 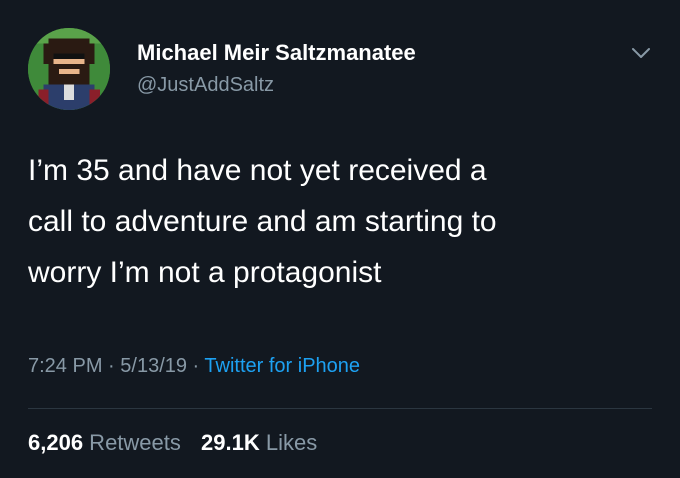 I want to click on avatar, so click(x=69, y=69).